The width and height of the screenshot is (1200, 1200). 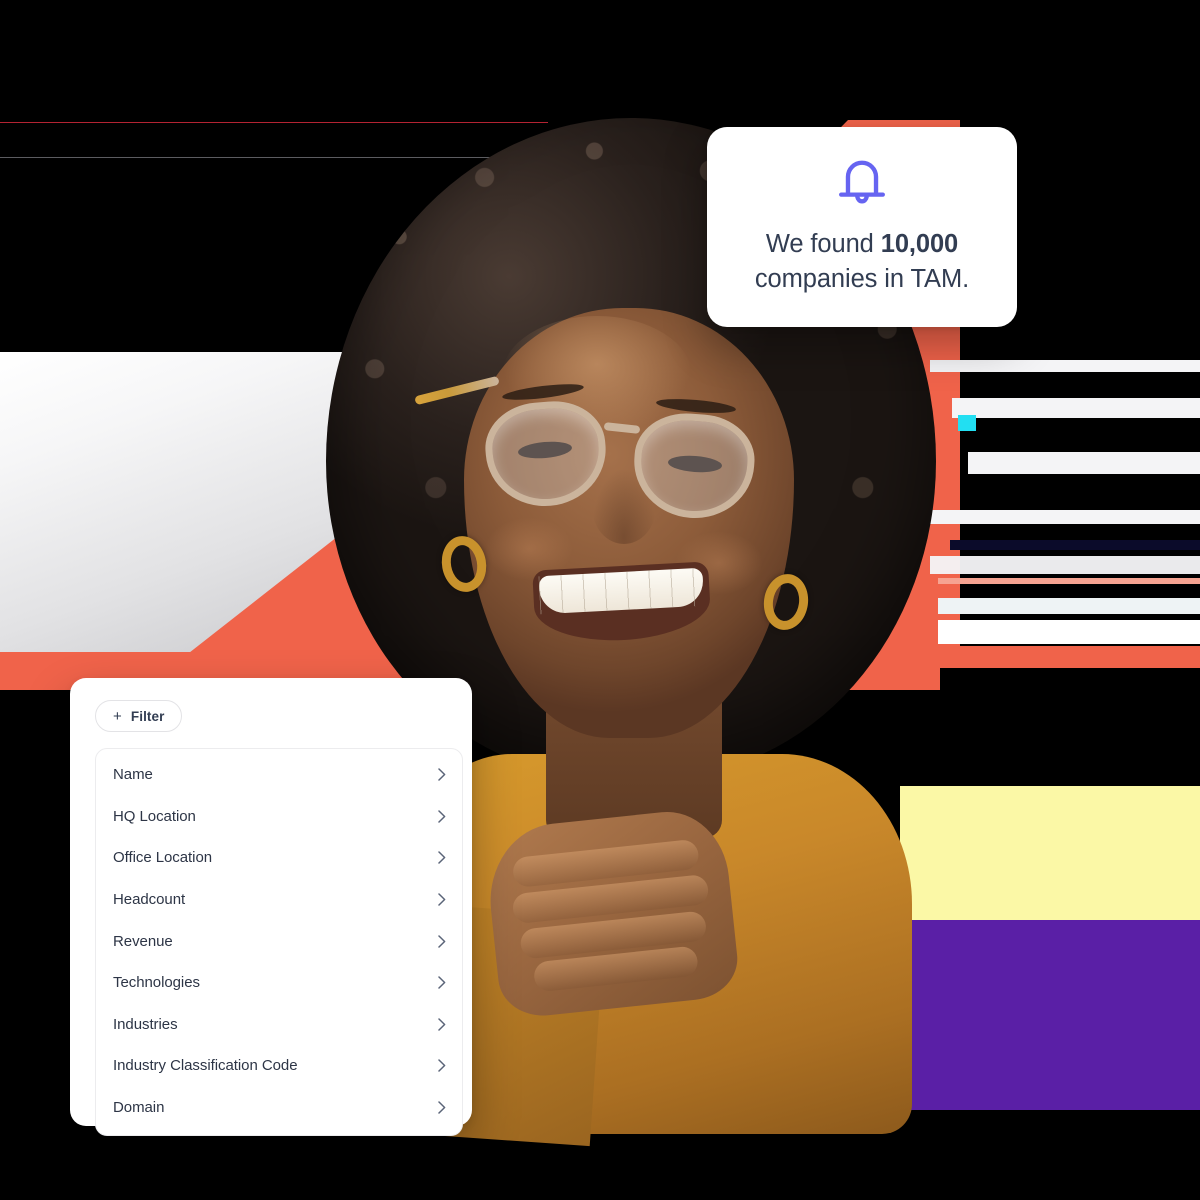 I want to click on filter-row-label: Technologies, so click(x=156, y=983).